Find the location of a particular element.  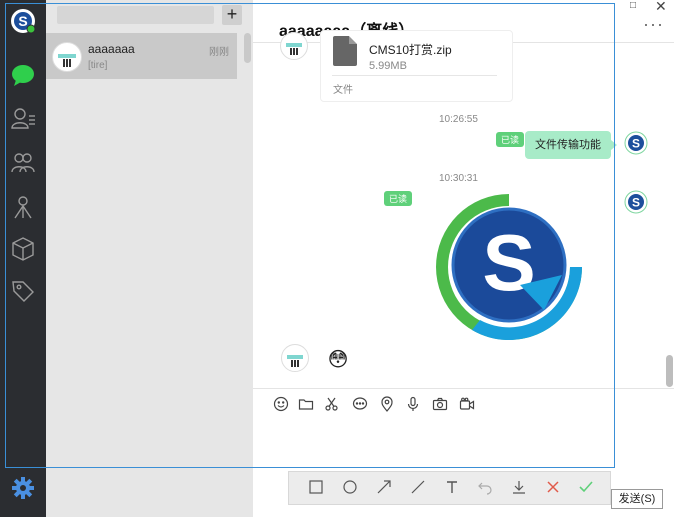

cancel-tool-icon is located at coordinates (553, 487).